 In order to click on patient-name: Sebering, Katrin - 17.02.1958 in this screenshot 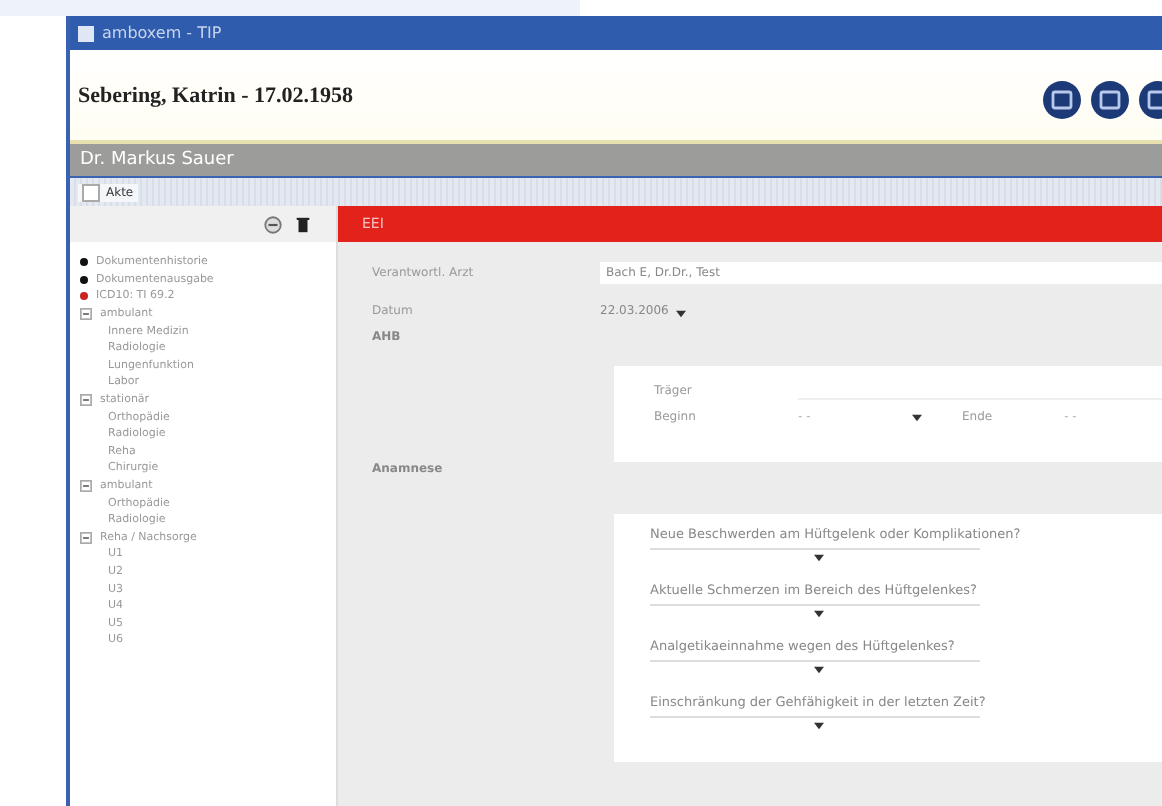, I will do `click(215, 95)`.